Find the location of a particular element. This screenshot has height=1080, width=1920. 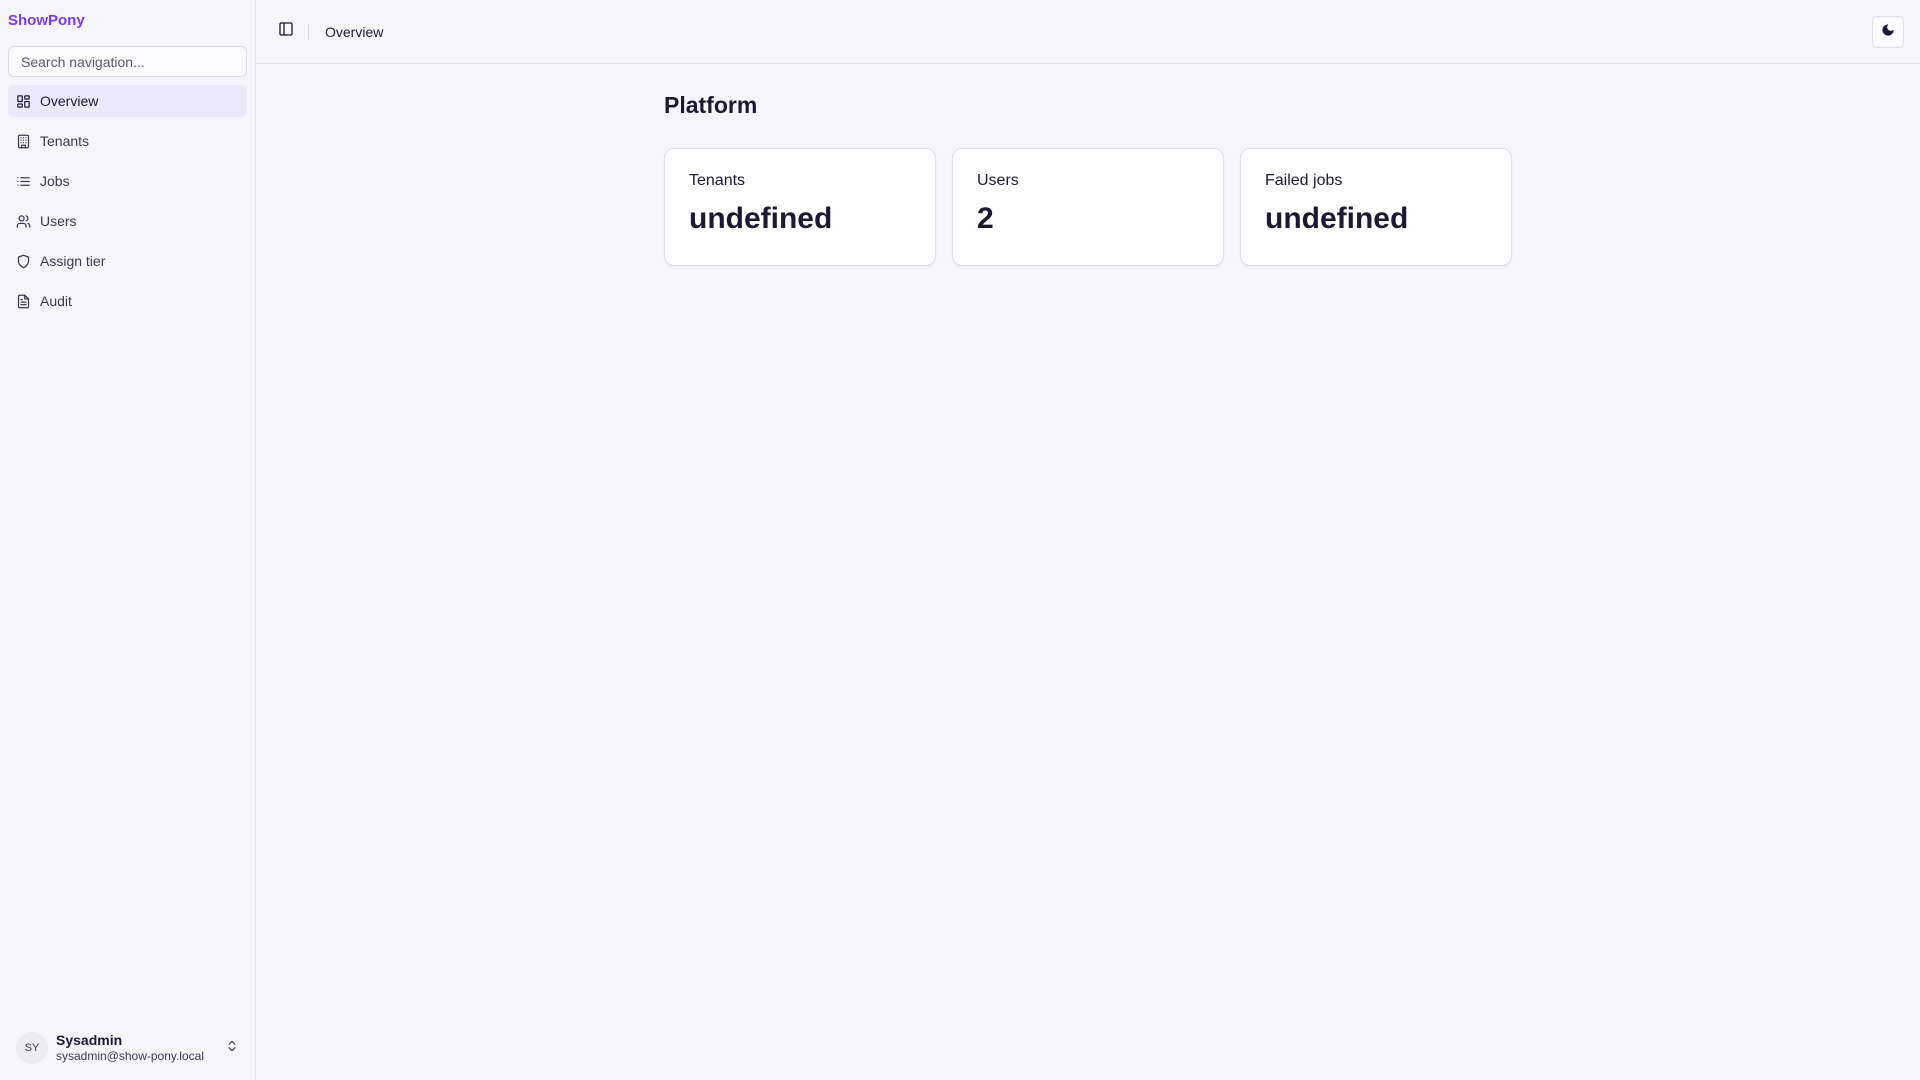

breadcrumb: Overview is located at coordinates (354, 31).